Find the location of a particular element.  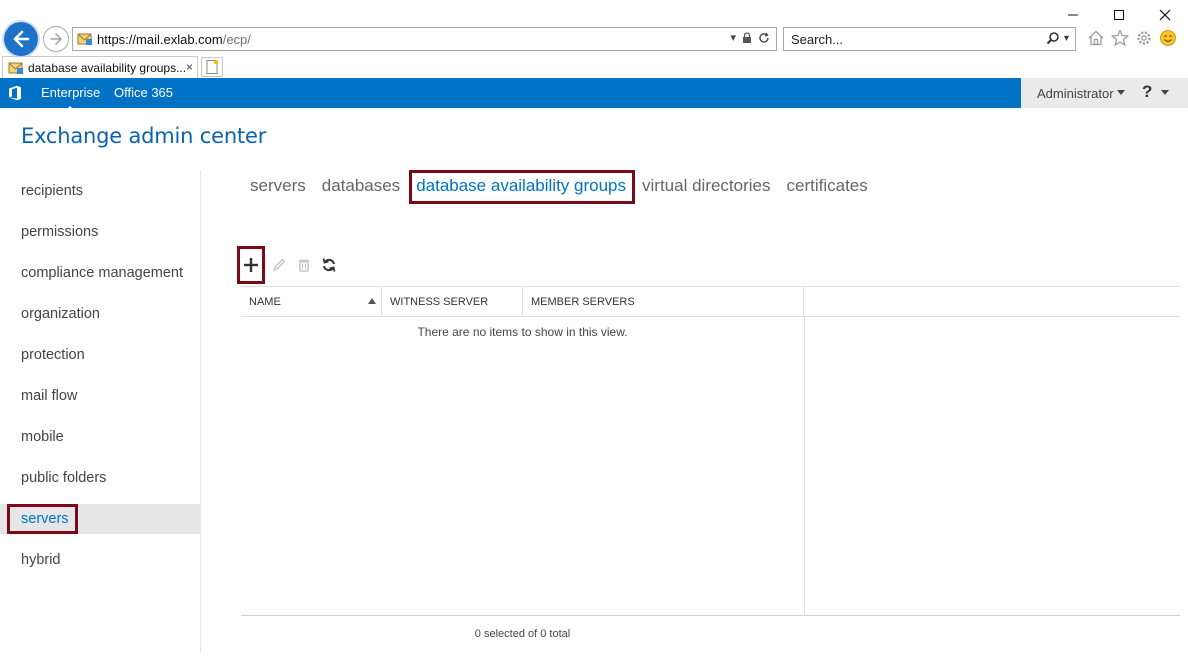

tab-favicon-icon is located at coordinates (15, 68).